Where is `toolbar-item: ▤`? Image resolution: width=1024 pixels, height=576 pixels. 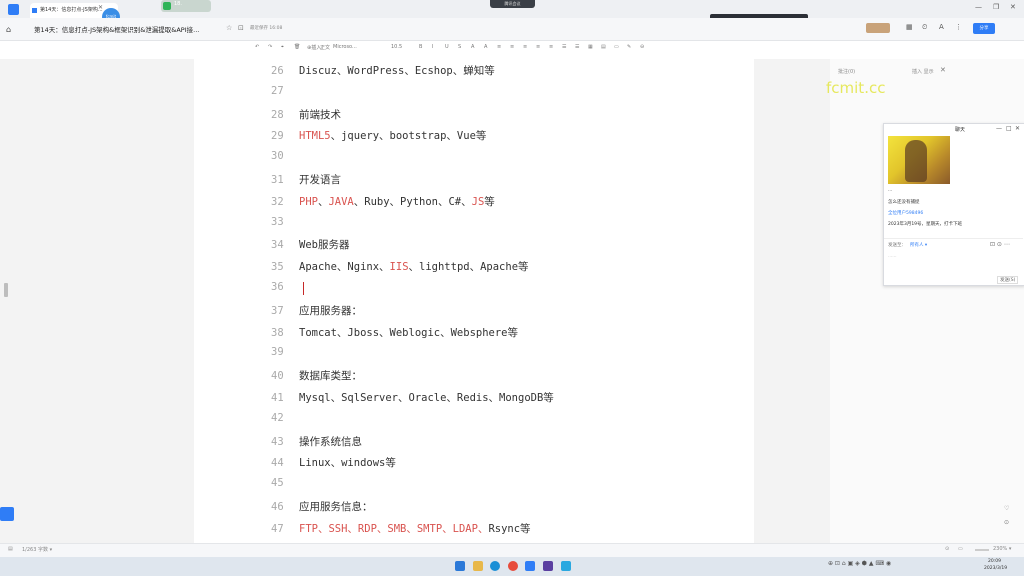
toolbar-item: ▤ is located at coordinates (603, 47).